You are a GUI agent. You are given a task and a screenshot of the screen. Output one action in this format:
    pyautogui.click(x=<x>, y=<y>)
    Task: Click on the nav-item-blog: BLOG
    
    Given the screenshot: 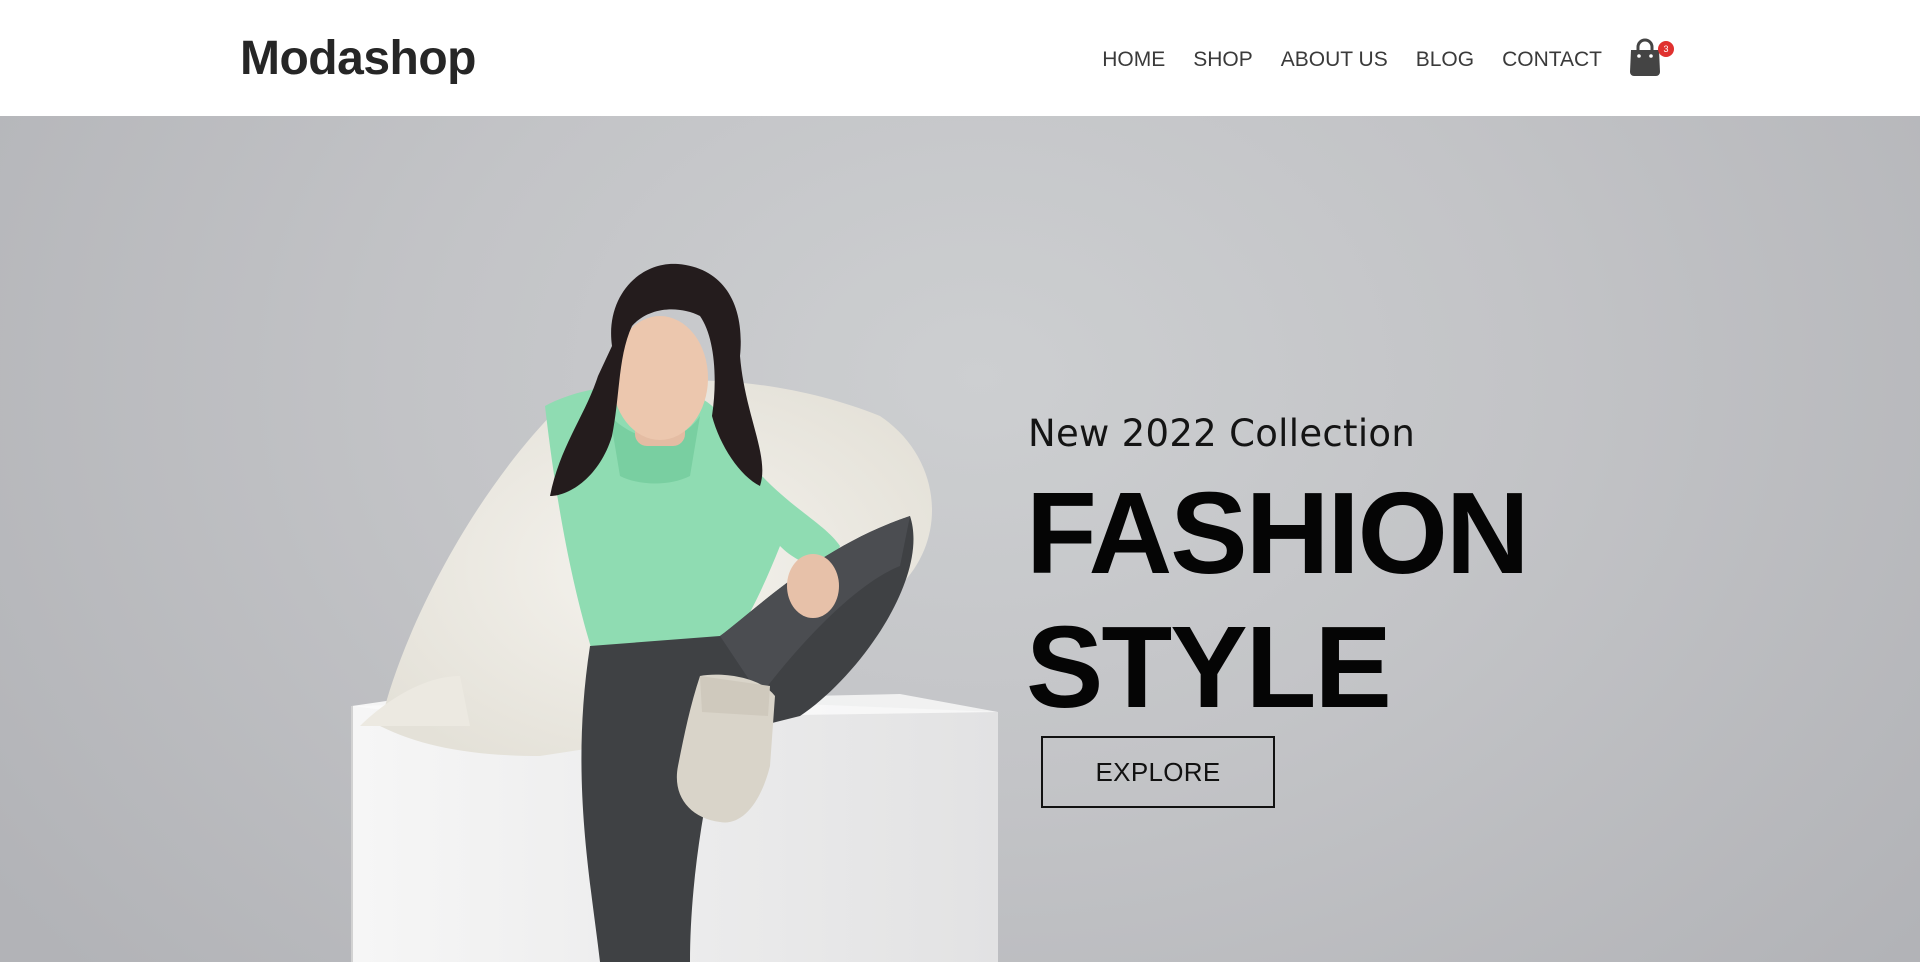 What is the action you would take?
    pyautogui.click(x=1445, y=60)
    